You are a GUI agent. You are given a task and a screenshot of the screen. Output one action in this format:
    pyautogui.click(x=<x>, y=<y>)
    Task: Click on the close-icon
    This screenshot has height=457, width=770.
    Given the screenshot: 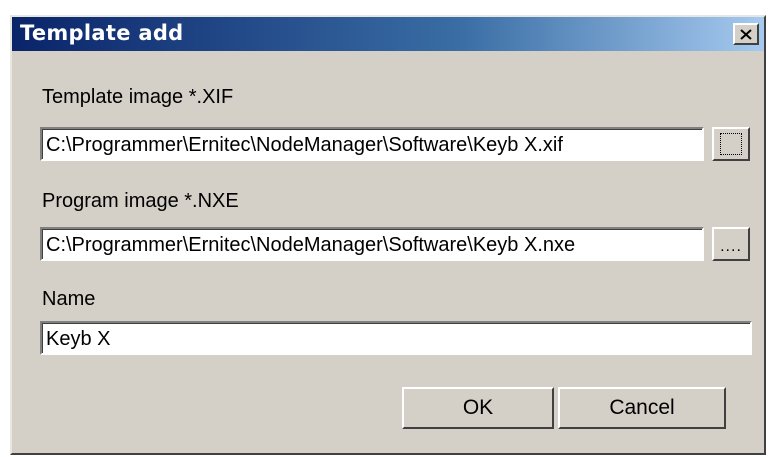 What is the action you would take?
    pyautogui.click(x=746, y=34)
    